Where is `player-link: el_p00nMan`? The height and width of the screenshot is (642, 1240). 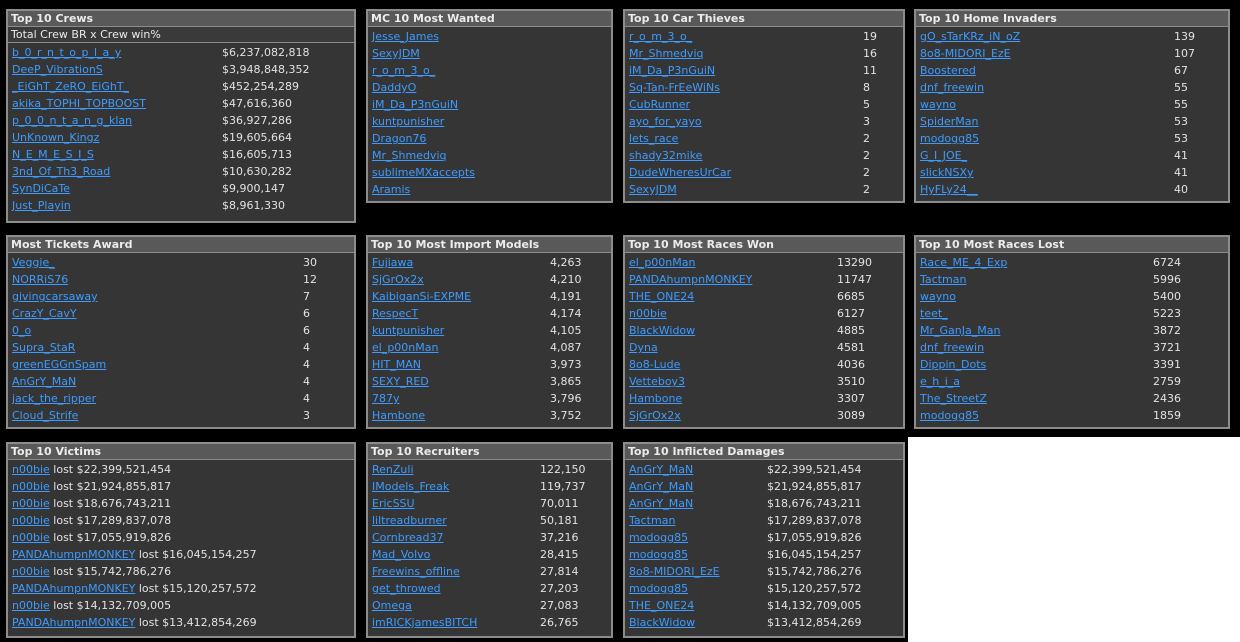 player-link: el_p00nMan is located at coordinates (662, 262).